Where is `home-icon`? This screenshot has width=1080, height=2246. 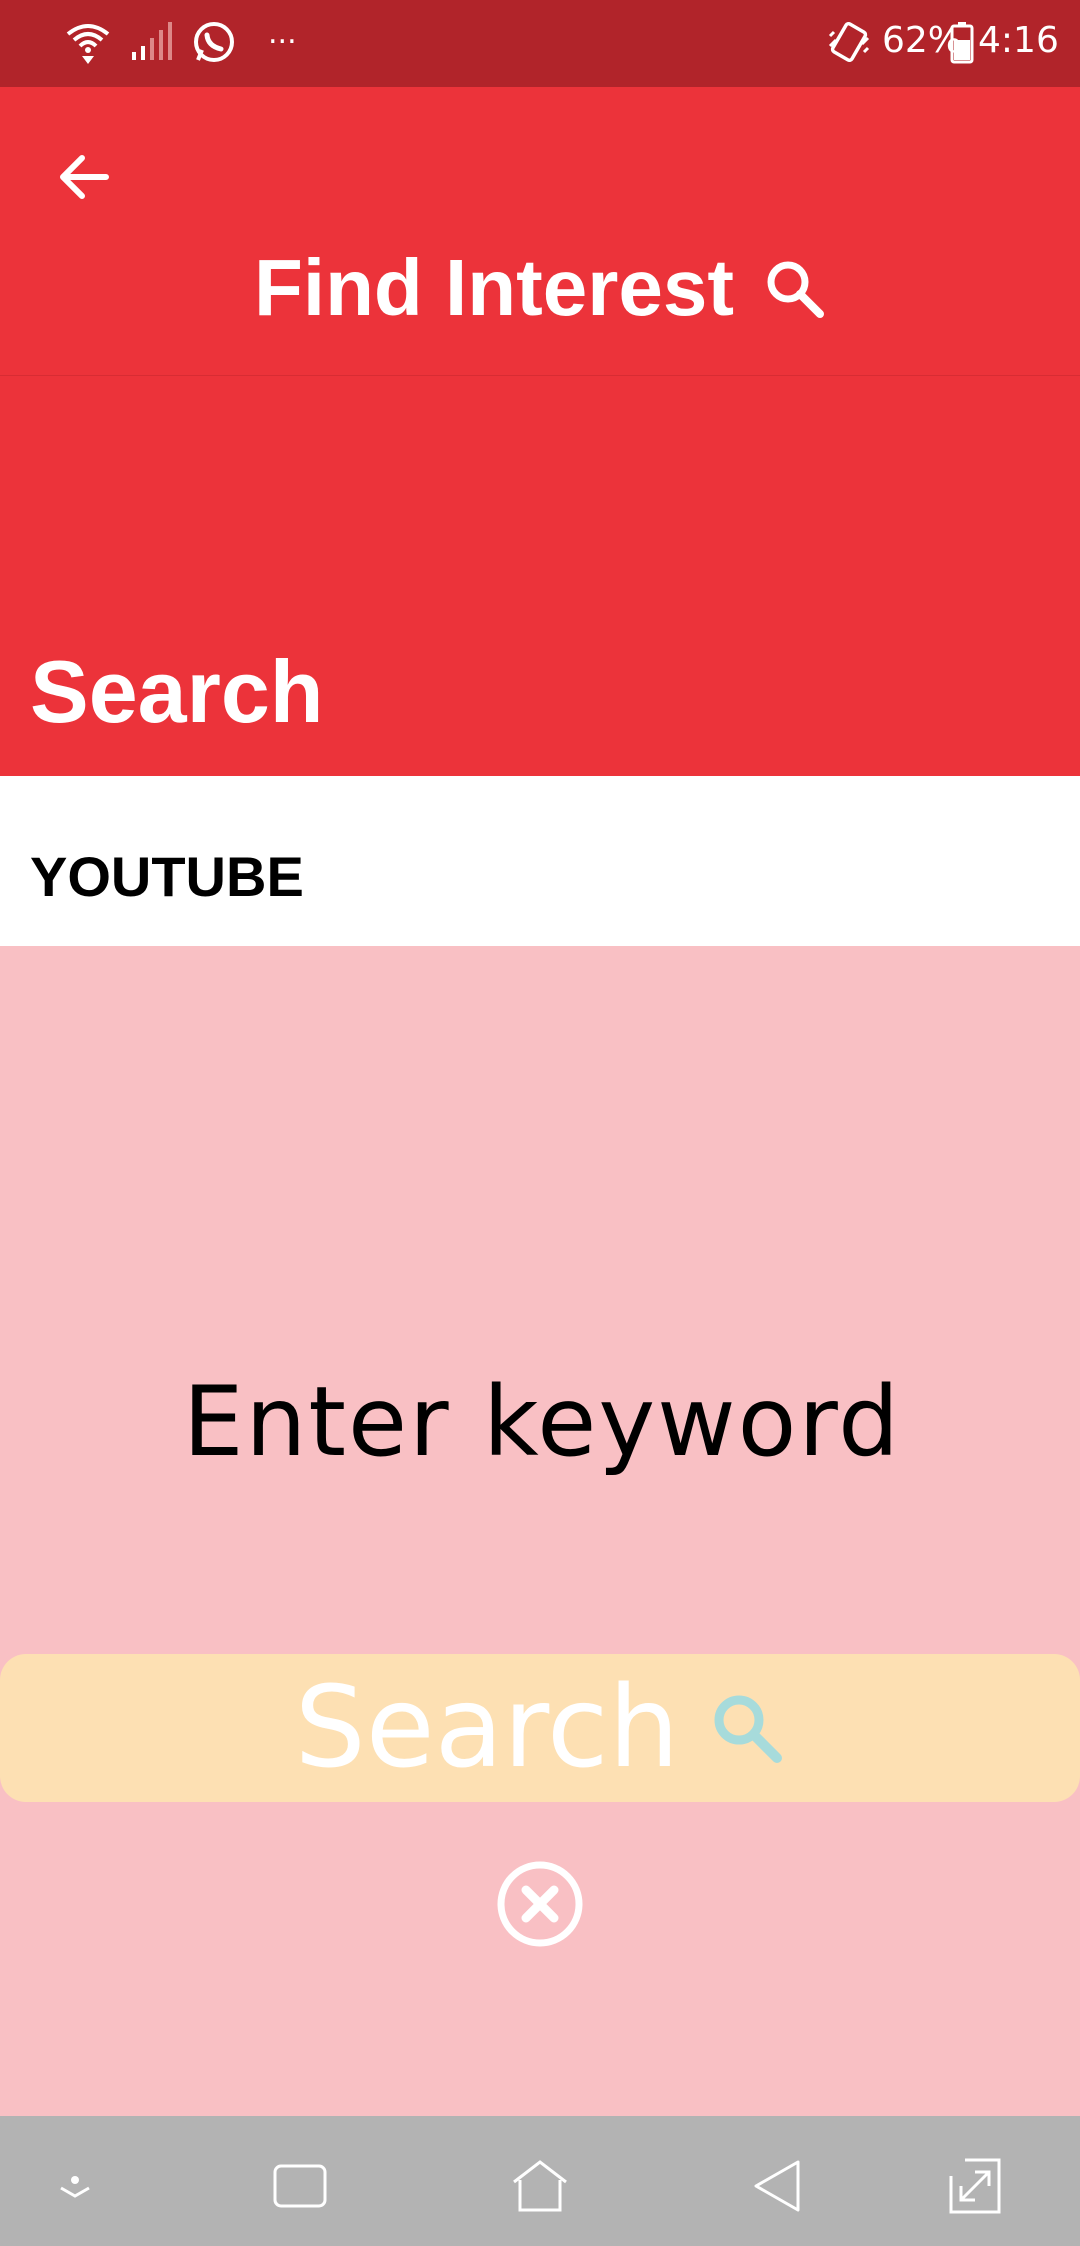 home-icon is located at coordinates (540, 2186).